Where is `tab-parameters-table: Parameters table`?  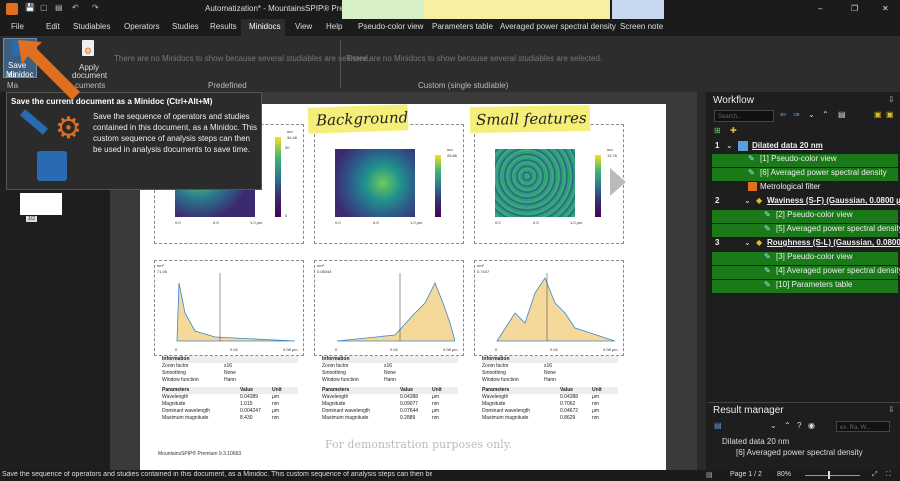
tab-parameters-table: Parameters table is located at coordinates (462, 26).